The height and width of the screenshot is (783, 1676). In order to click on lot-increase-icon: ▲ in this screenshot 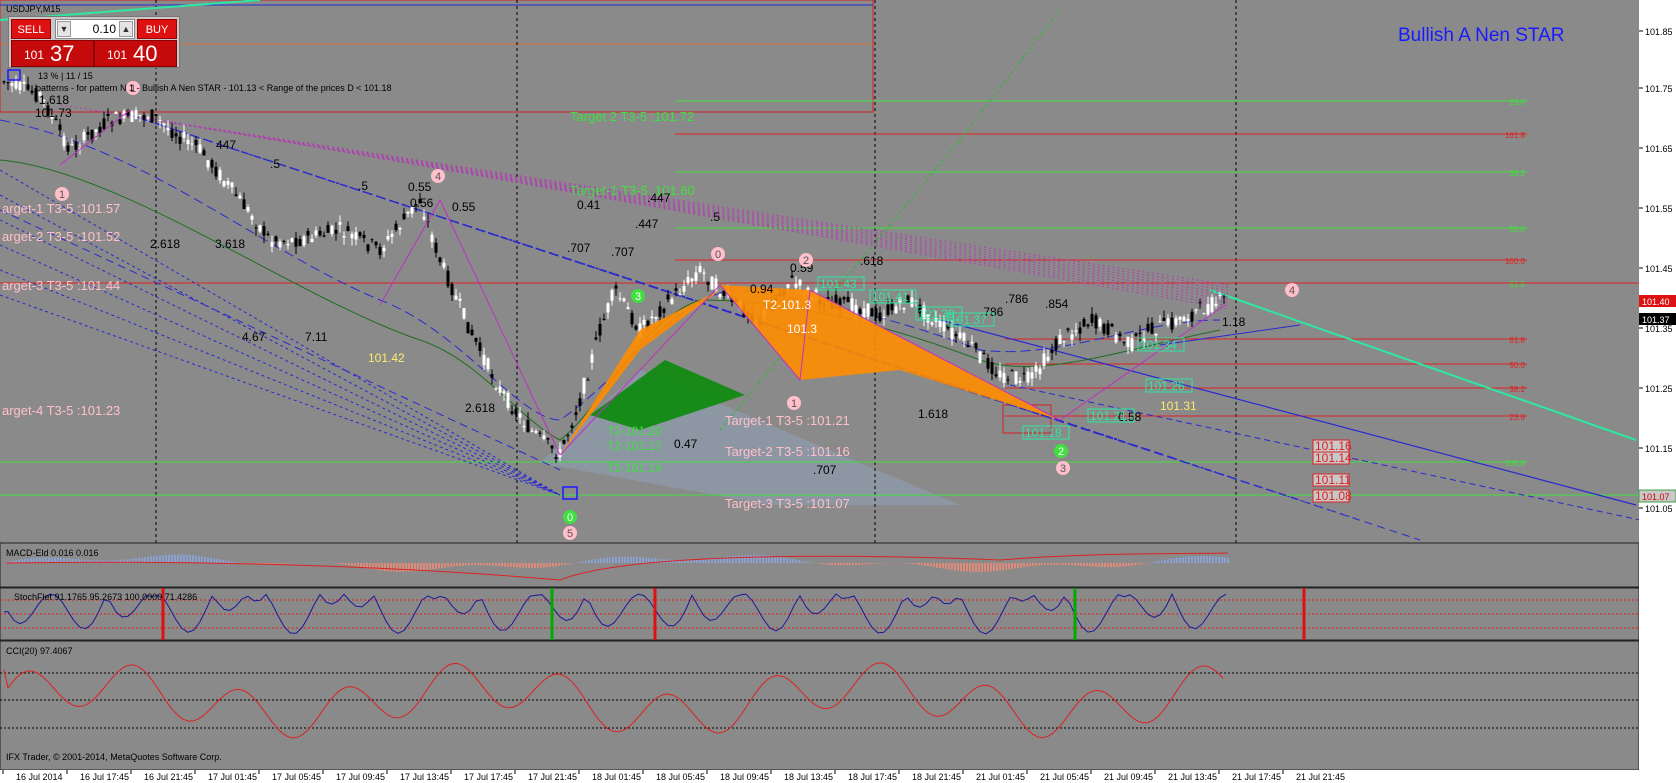, I will do `click(126, 29)`.